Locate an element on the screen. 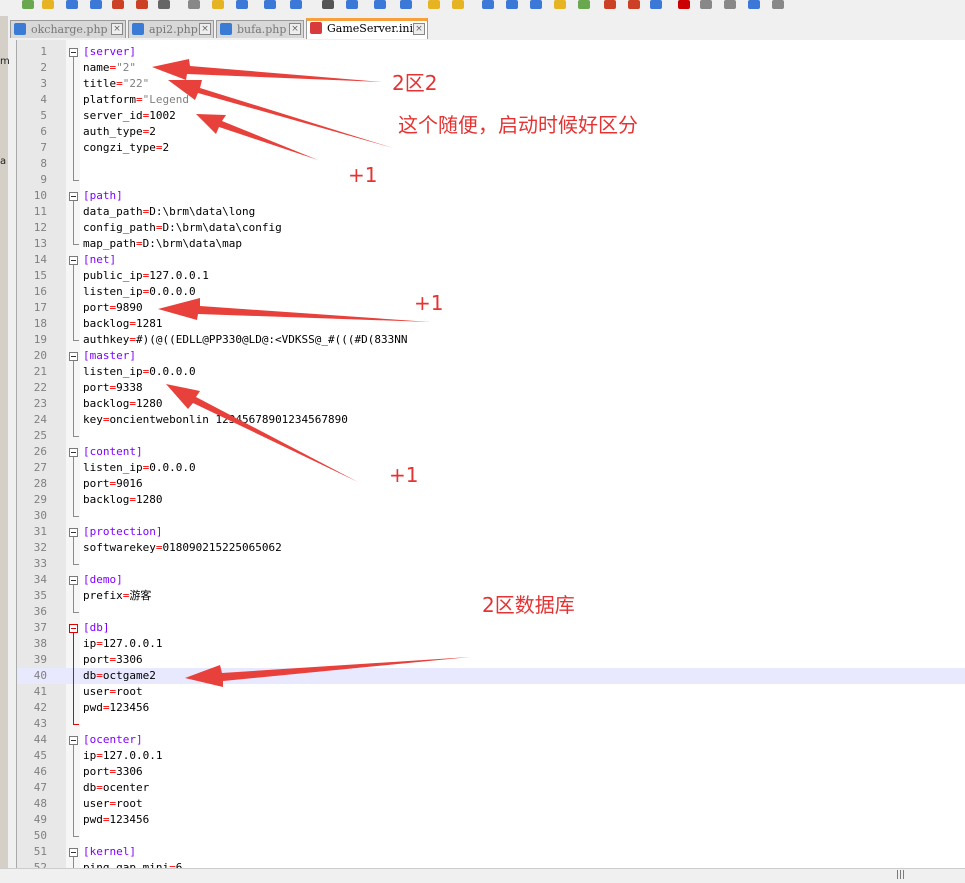  code-line: 44 [ocenter] is located at coordinates (491, 740).